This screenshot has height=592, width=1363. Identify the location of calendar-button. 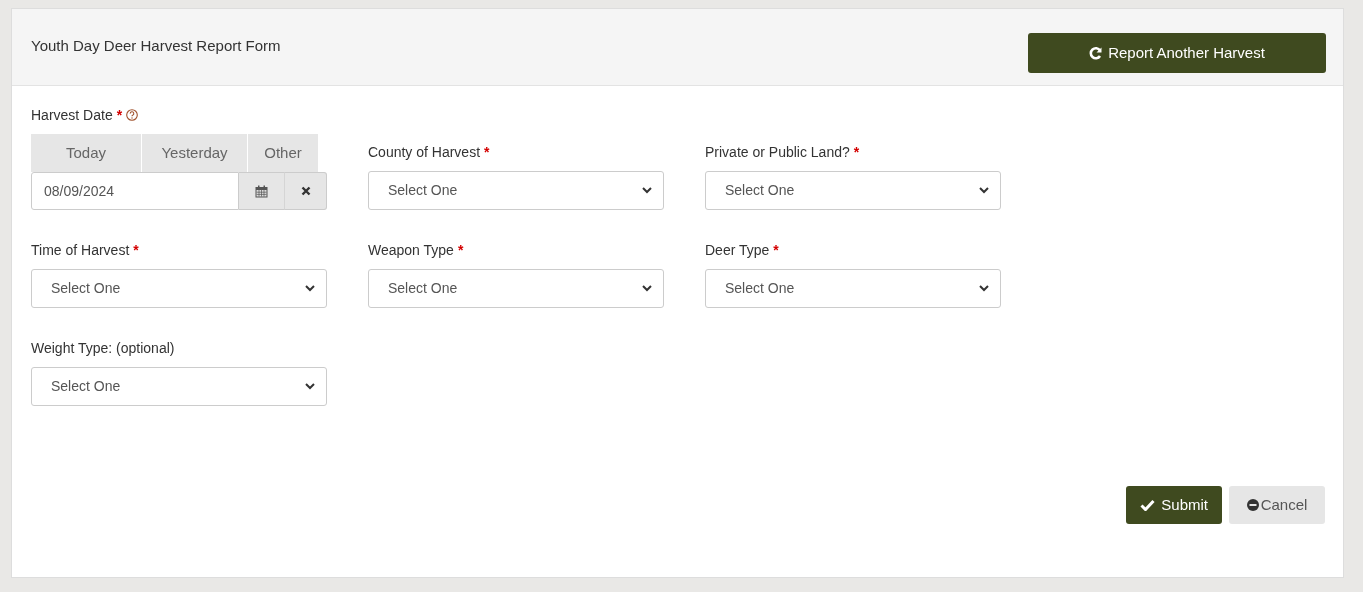
(262, 191).